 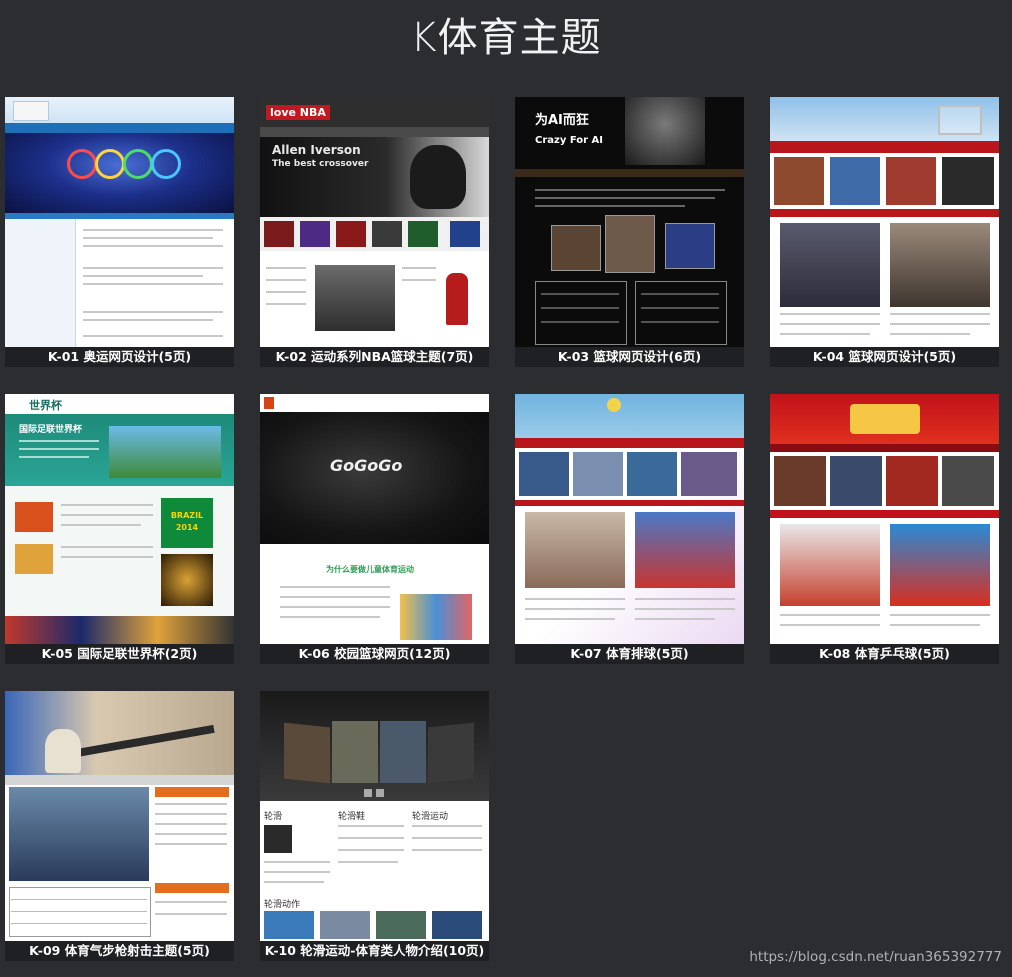 I want to click on template-card-k10: 轮滑 轮滑鞋 轮滑运动 轮滑动作 K-10 轮滑运动-体育类人物介绍(10页), so click(x=374, y=826).